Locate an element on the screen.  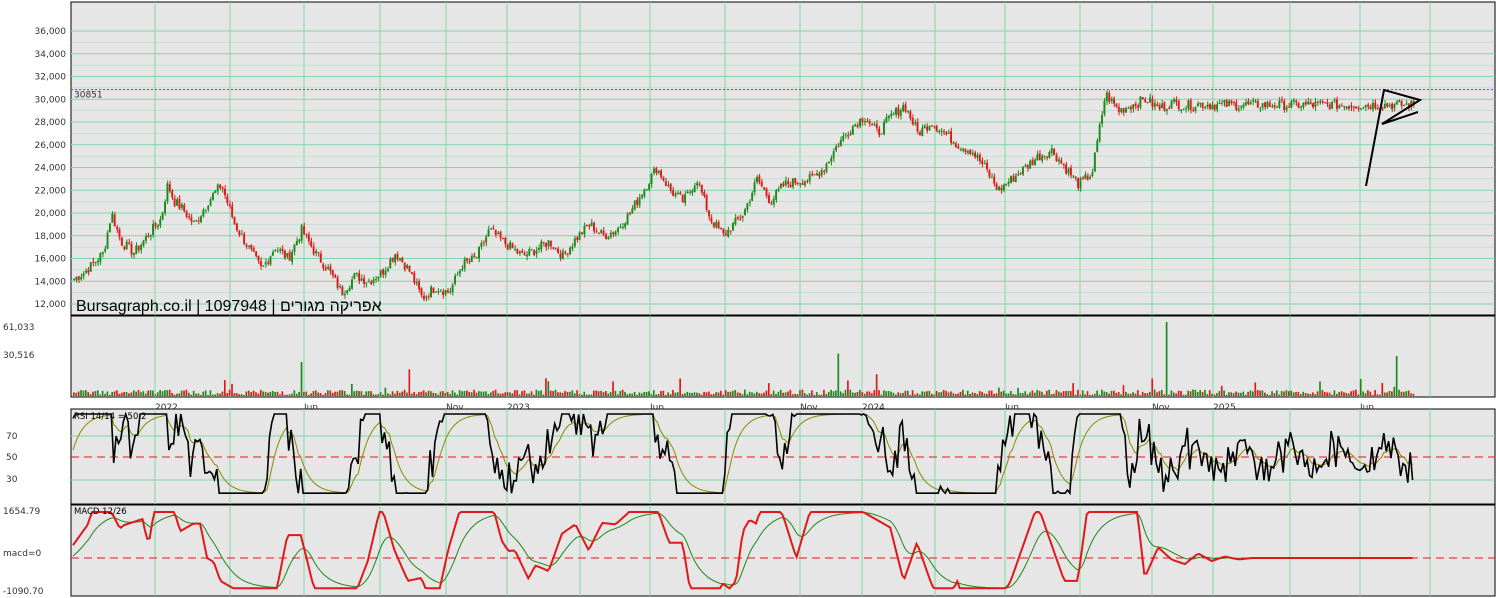
macd-tick-low: -1090.70 is located at coordinates (23, 592).